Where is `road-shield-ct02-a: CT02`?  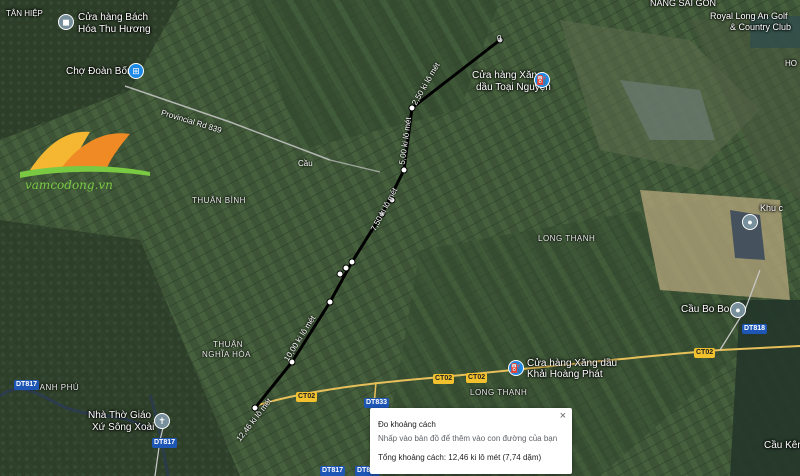 road-shield-ct02-a: CT02 is located at coordinates (307, 397).